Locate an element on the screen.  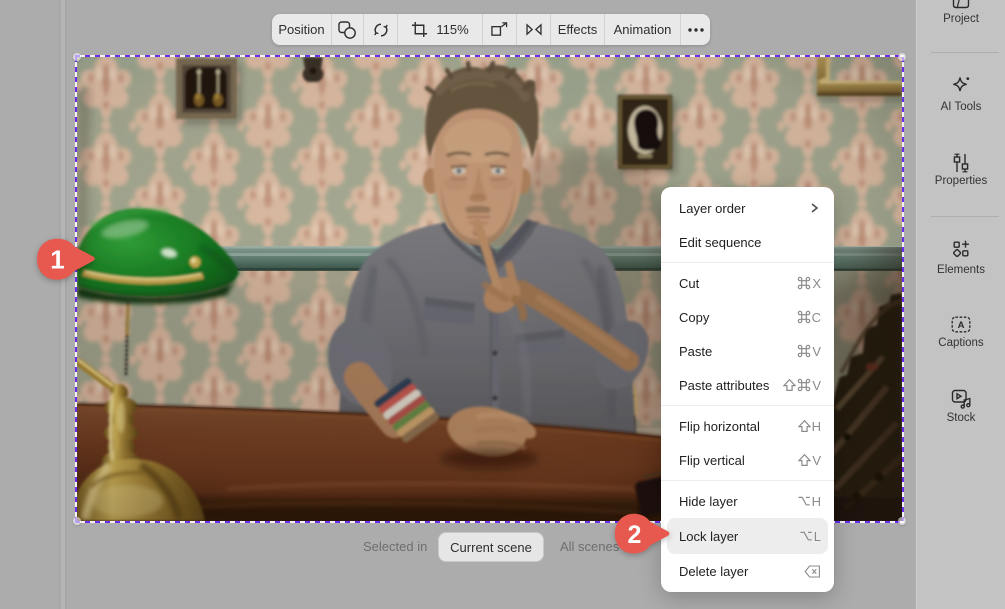
svg-text: 2 is located at coordinates (635, 535).